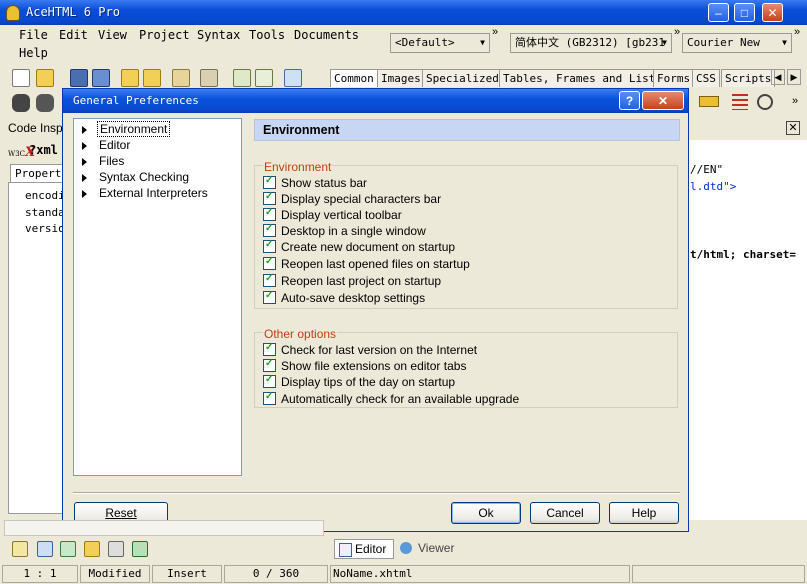 This screenshot has width=807, height=584. I want to click on checkbox-label: Show file extensions on editor tabs, so click(374, 366).